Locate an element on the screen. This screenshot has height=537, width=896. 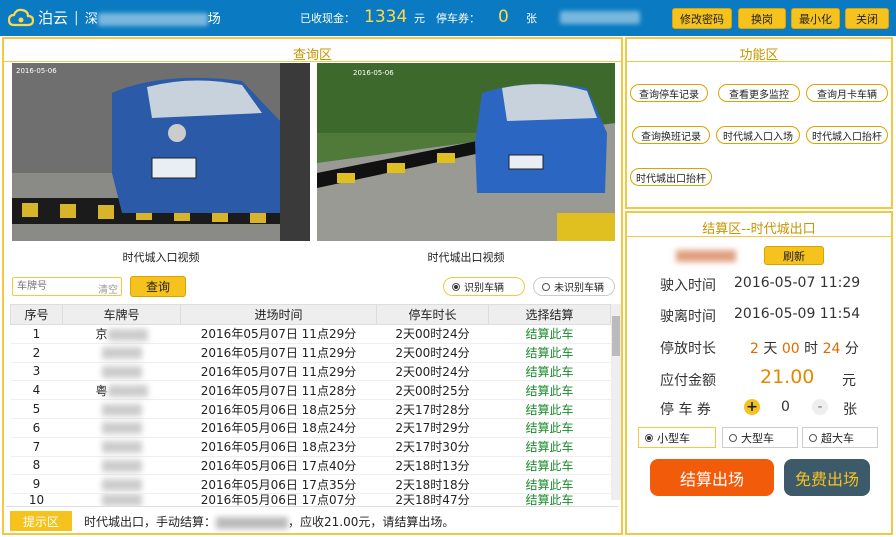
change-password-button: 修改密码 is located at coordinates (702, 18).